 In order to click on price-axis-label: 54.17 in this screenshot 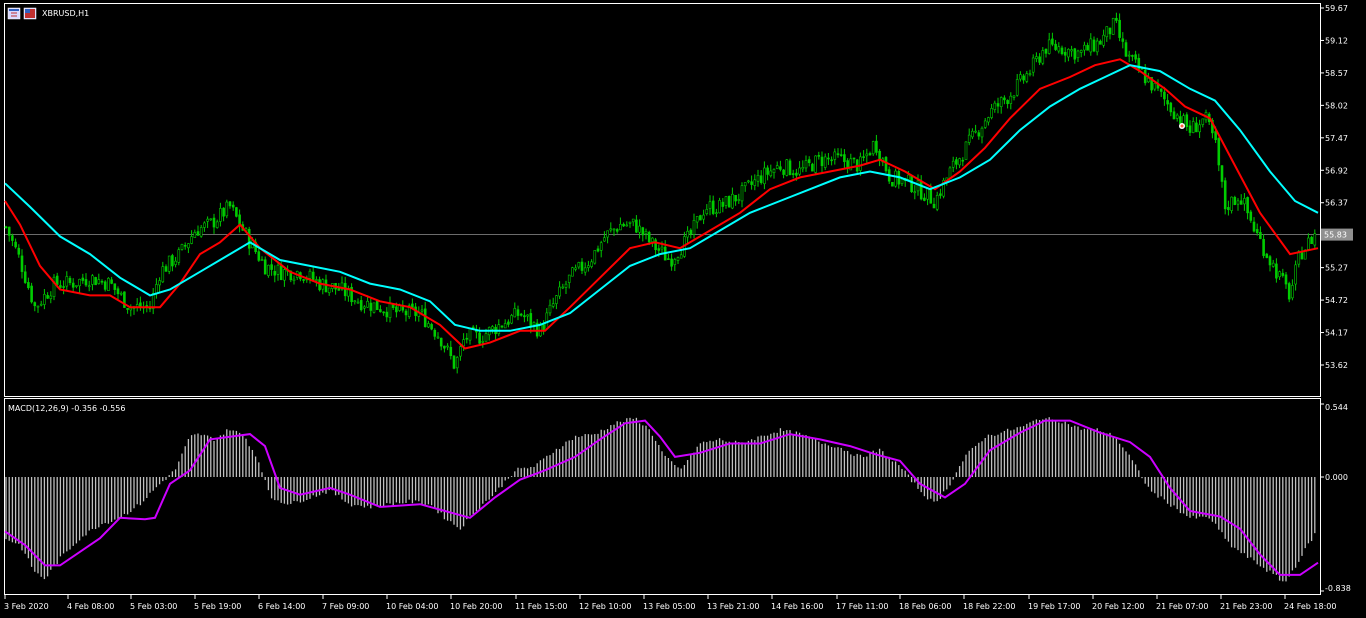, I will do `click(1336, 333)`.